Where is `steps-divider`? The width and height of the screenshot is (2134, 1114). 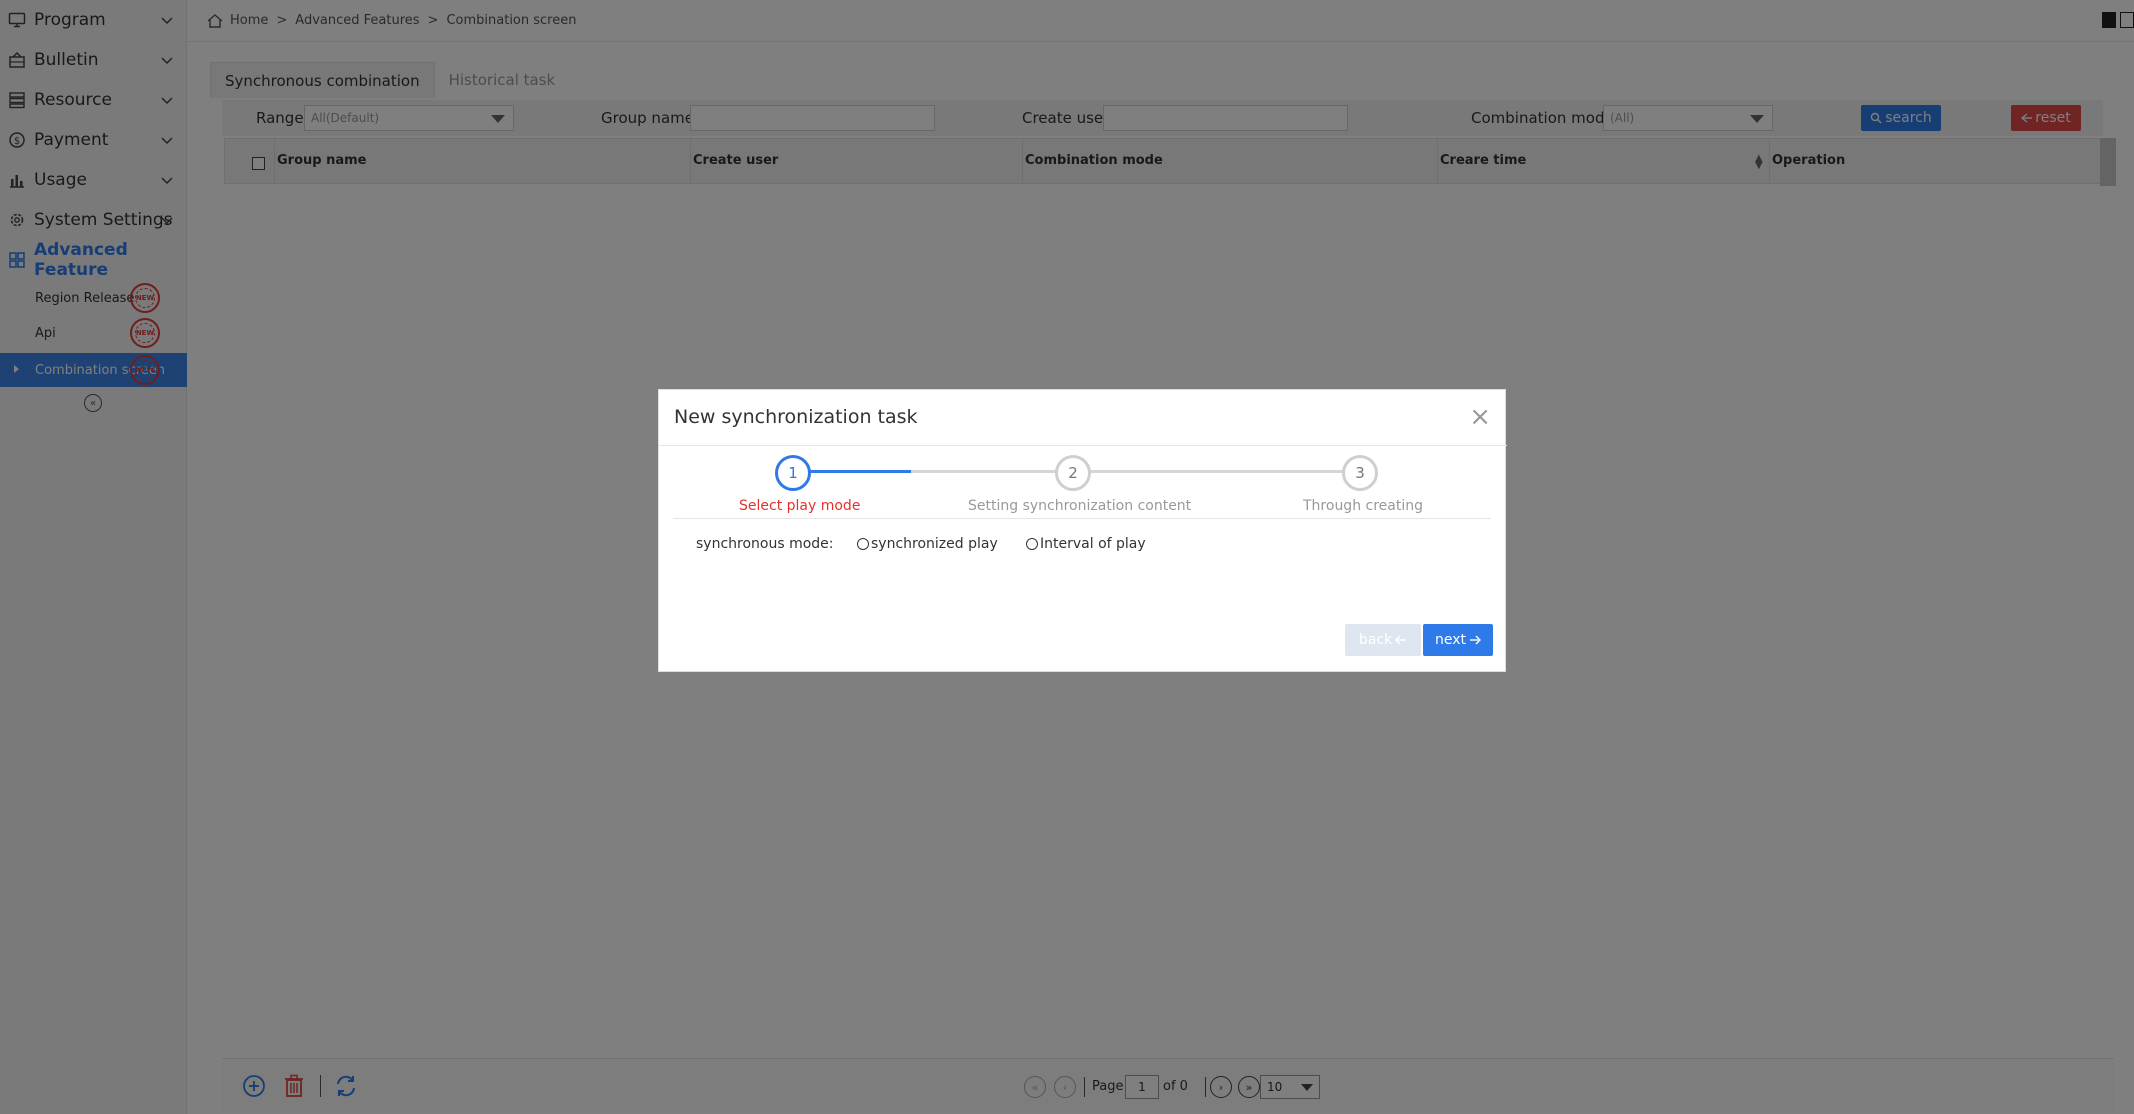 steps-divider is located at coordinates (1082, 518).